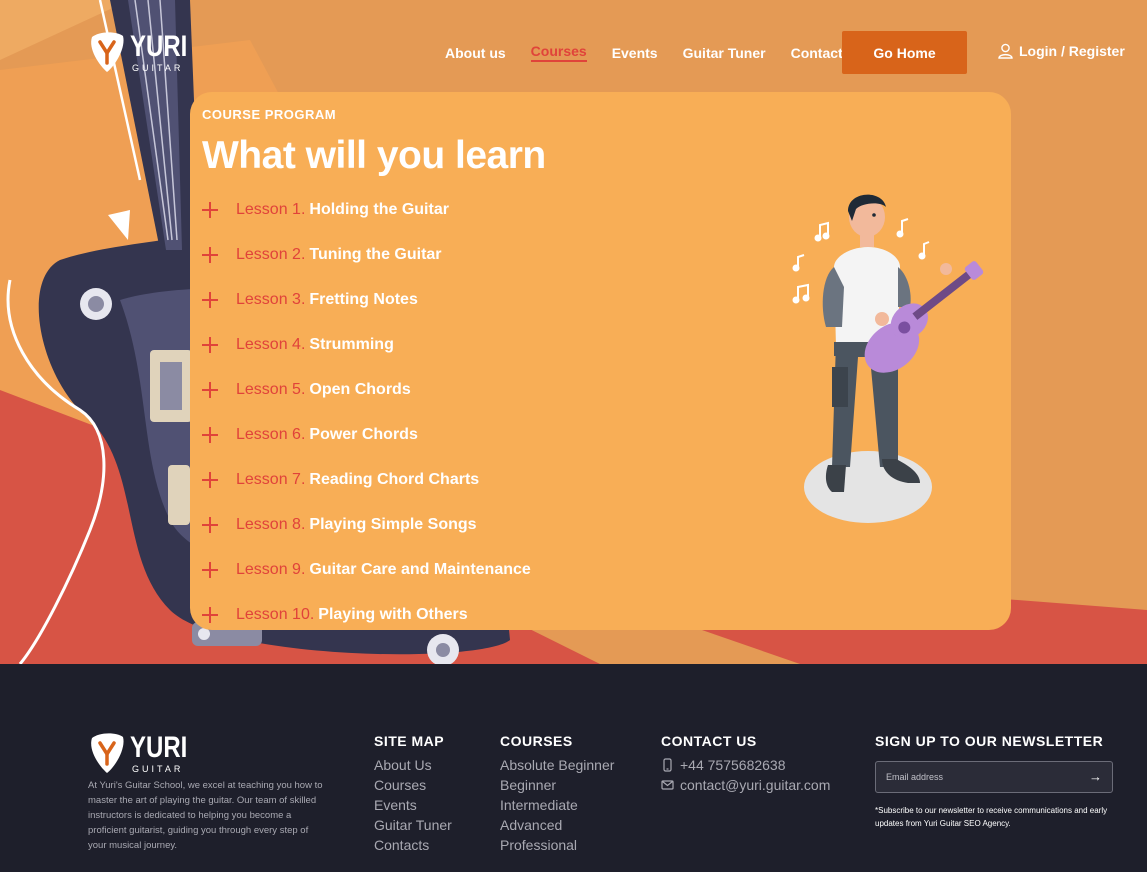 The height and width of the screenshot is (872, 1147). Describe the element at coordinates (375, 254) in the screenshot. I see `lesson-title: Tuning the Guitar` at that location.